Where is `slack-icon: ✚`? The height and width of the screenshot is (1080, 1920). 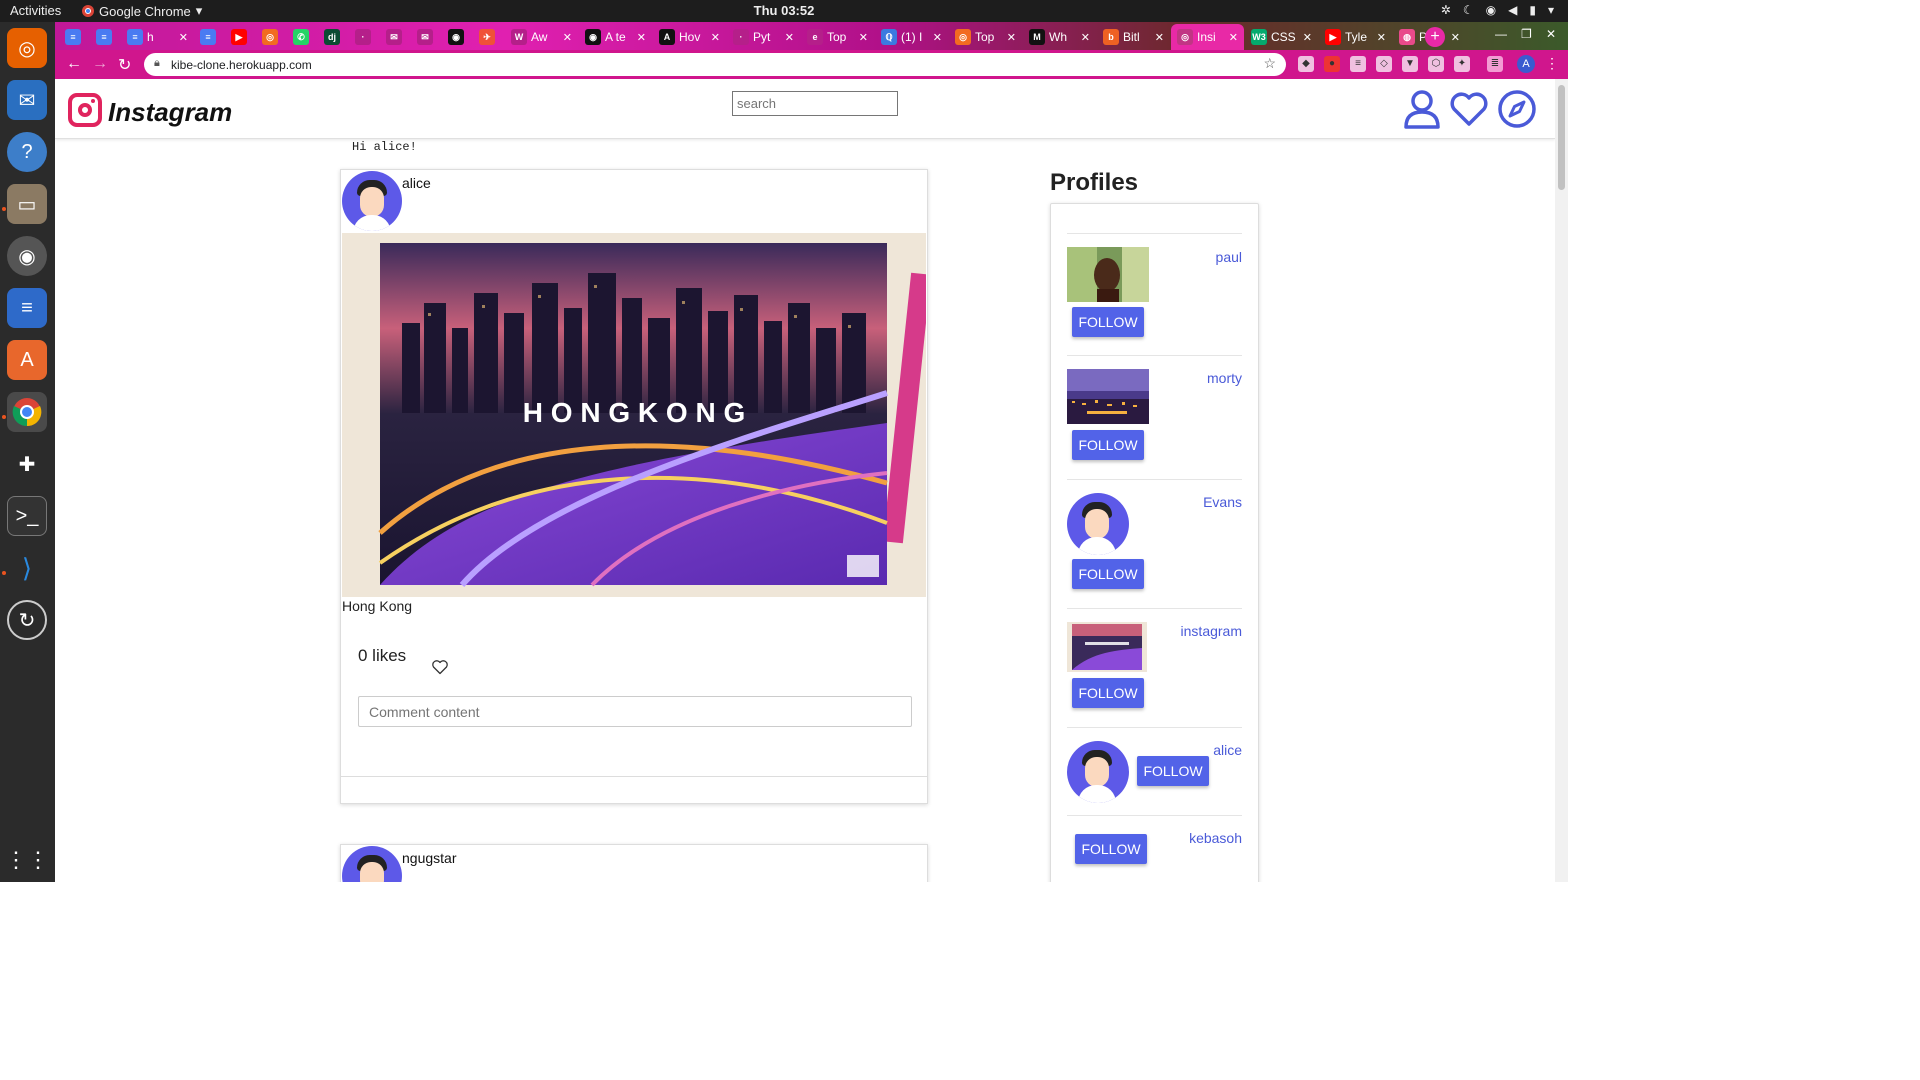 slack-icon: ✚ is located at coordinates (27, 464).